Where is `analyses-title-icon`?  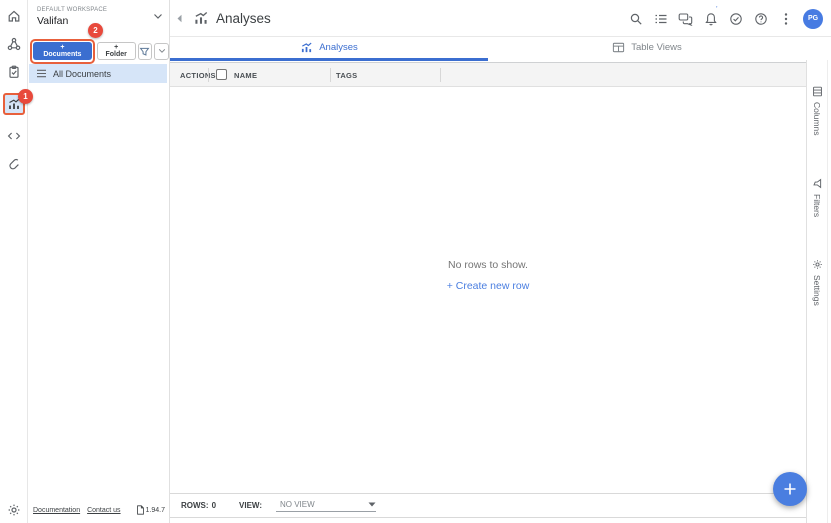 analyses-title-icon is located at coordinates (201, 18).